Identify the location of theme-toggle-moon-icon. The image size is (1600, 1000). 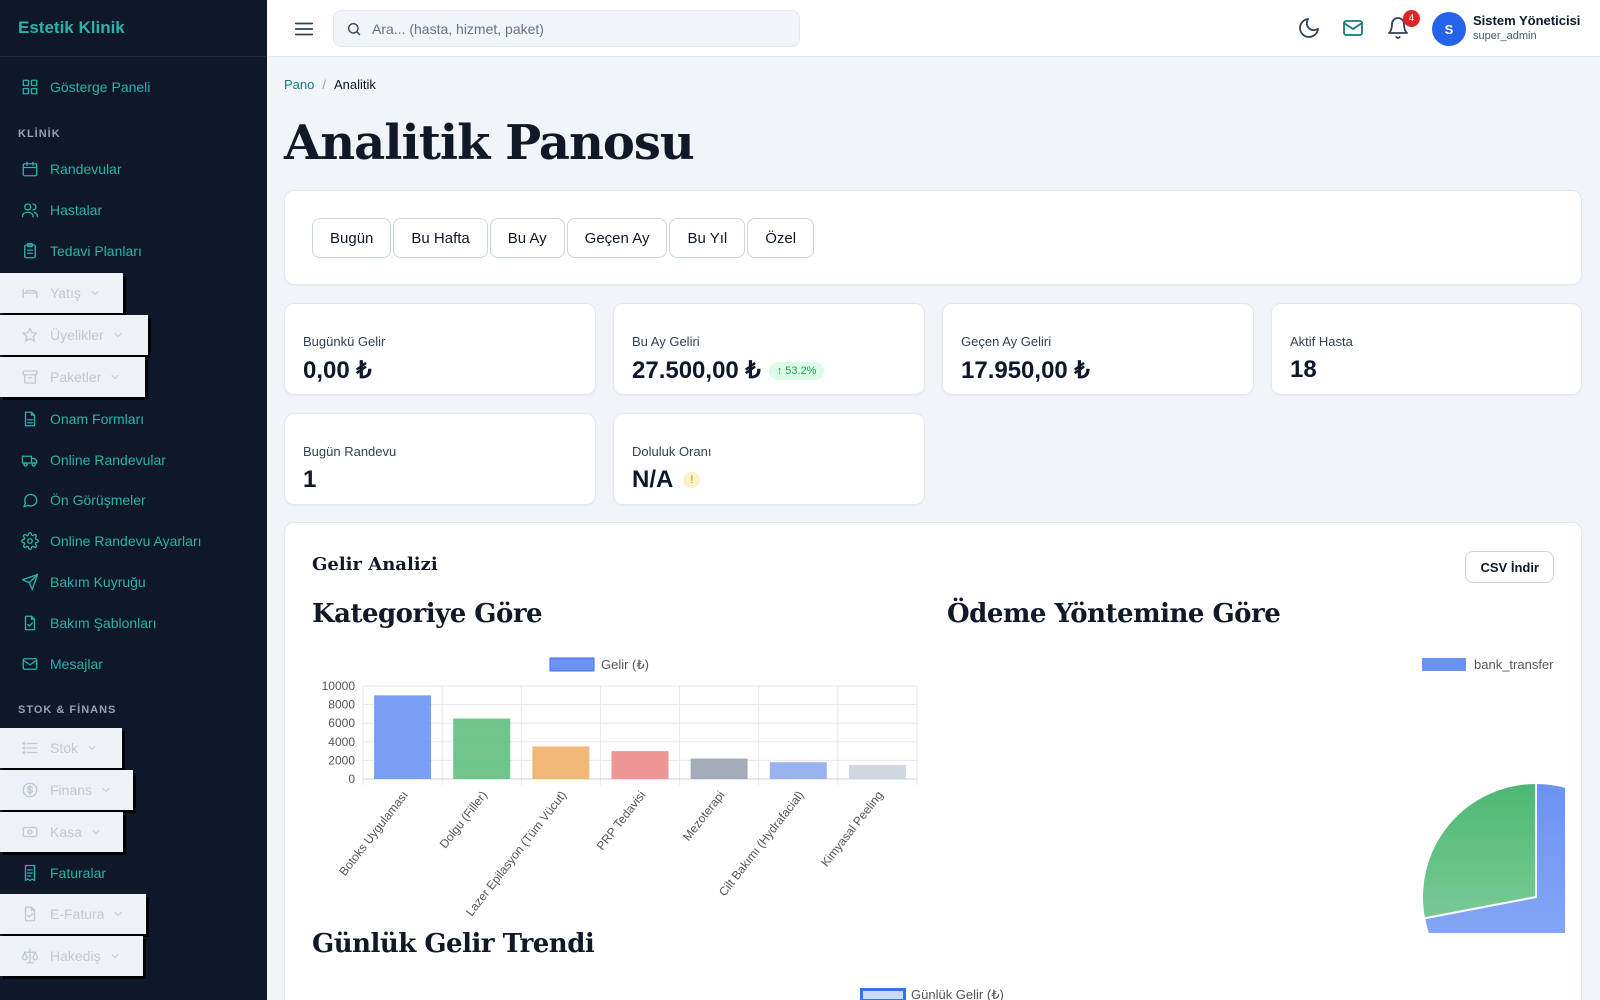
(1309, 28).